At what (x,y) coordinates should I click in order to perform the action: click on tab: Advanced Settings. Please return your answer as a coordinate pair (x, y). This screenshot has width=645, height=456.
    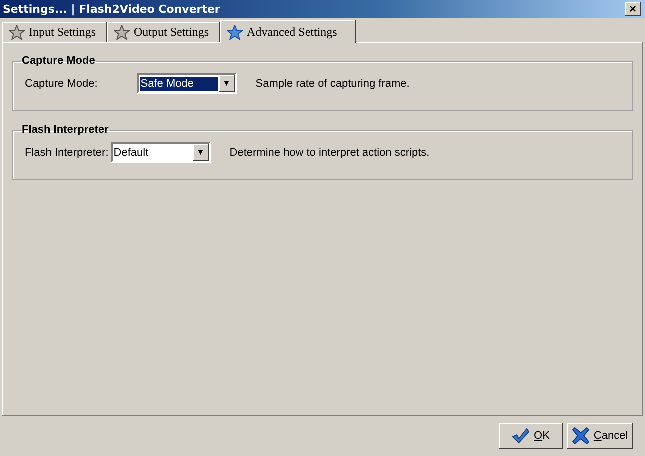
    Looking at the image, I should click on (288, 31).